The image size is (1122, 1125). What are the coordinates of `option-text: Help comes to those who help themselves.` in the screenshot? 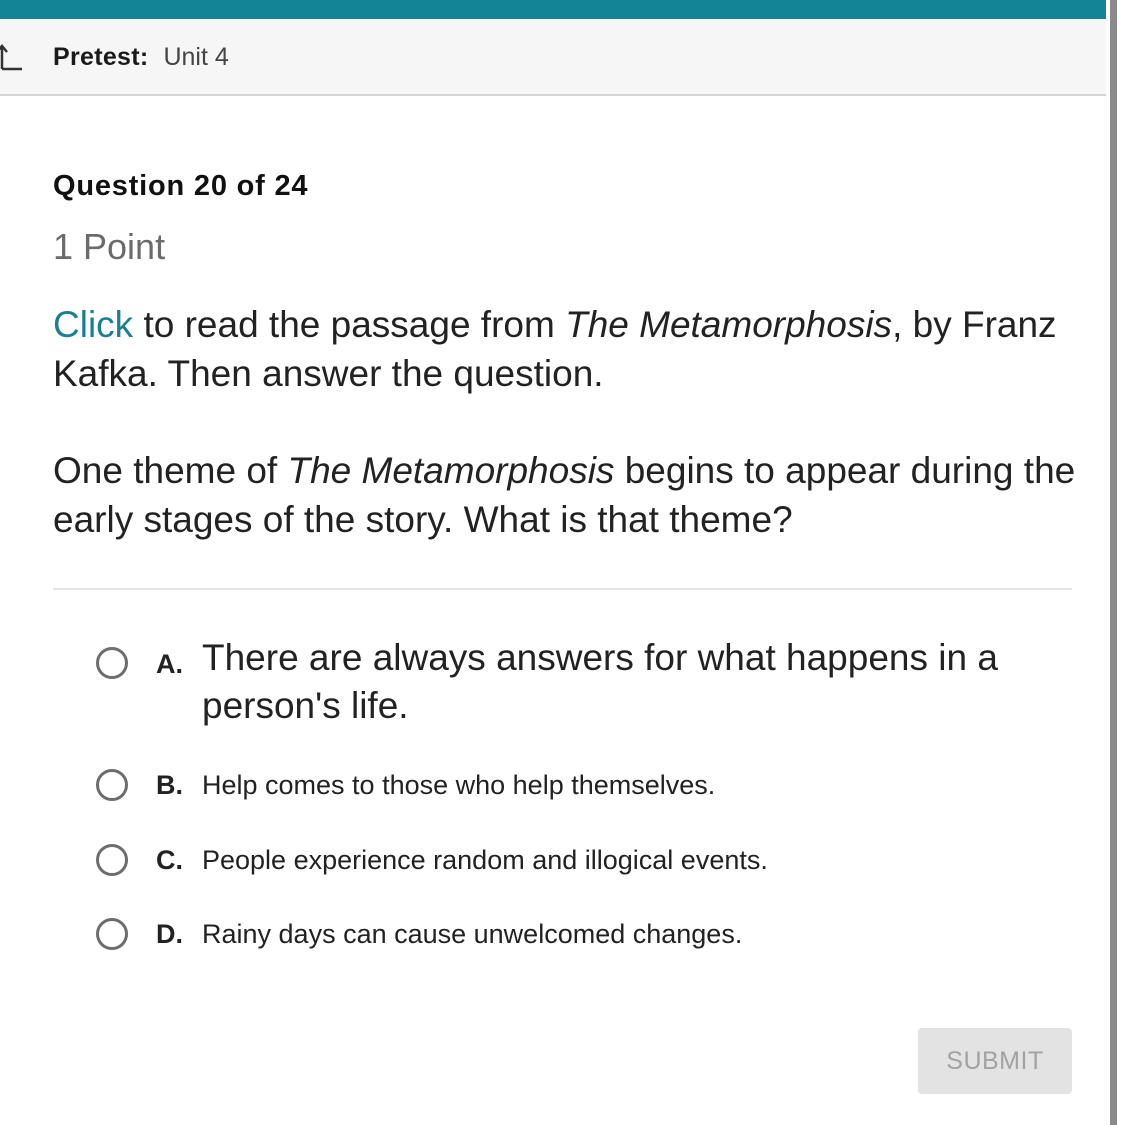 It's located at (459, 785).